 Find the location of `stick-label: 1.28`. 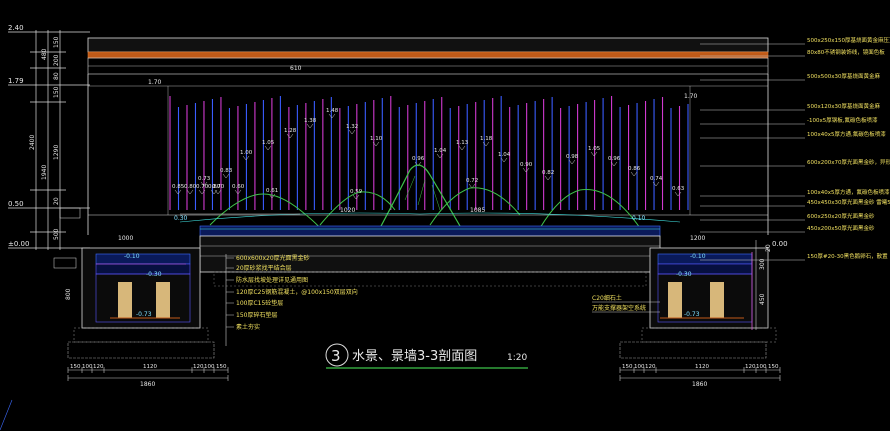

stick-label: 1.28 is located at coordinates (290, 131).